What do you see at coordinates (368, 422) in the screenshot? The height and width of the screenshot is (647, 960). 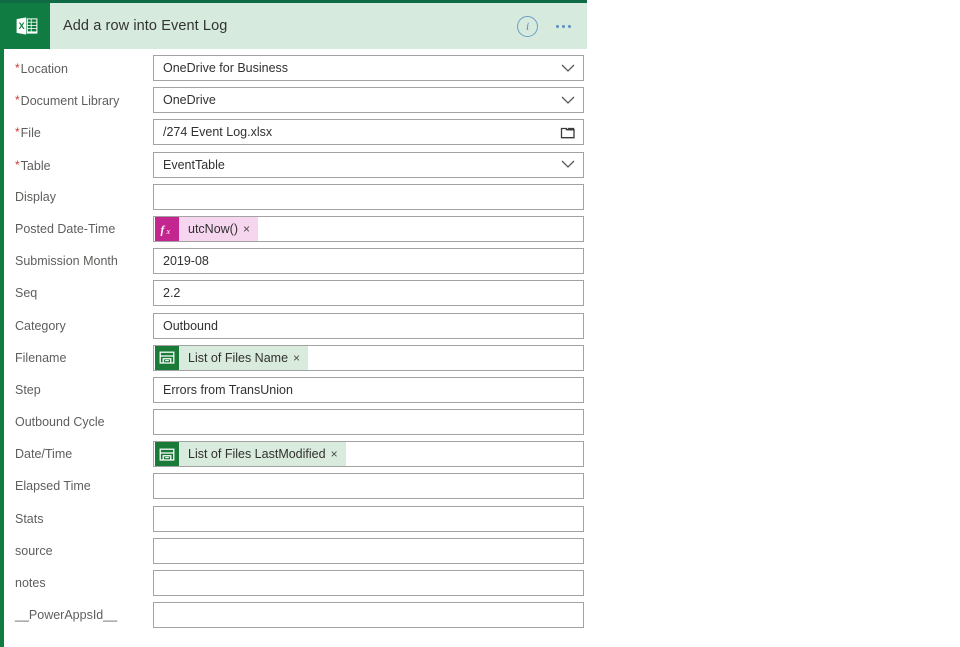 I see `field-input-outbound-cycle` at bounding box center [368, 422].